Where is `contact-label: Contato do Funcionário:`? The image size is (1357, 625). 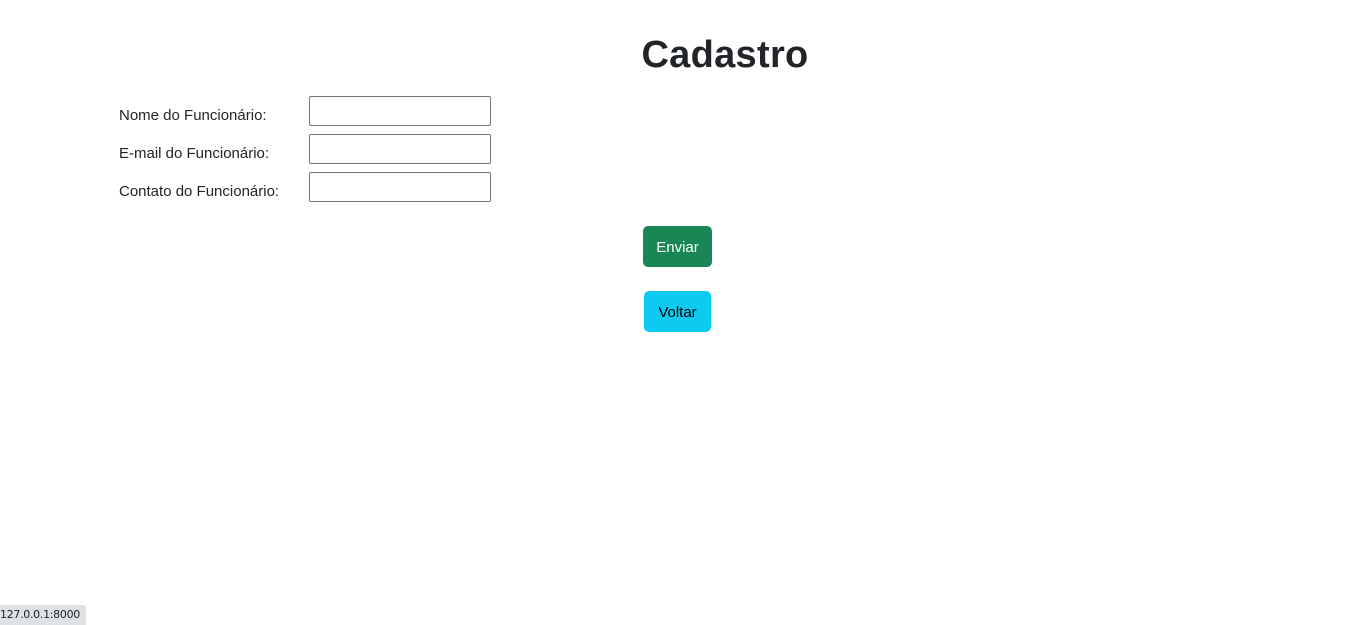 contact-label: Contato do Funcionário: is located at coordinates (199, 191).